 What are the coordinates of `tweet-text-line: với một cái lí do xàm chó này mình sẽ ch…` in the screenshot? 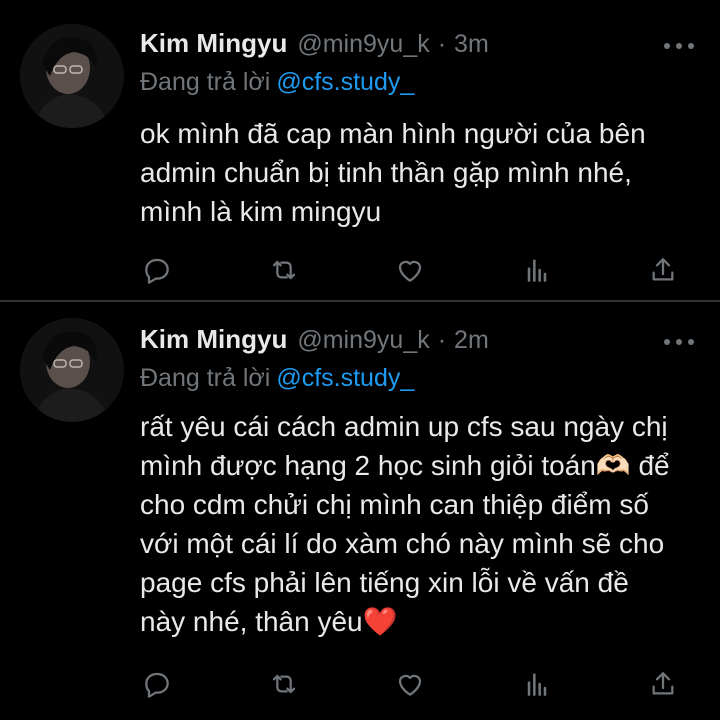 It's located at (402, 543).